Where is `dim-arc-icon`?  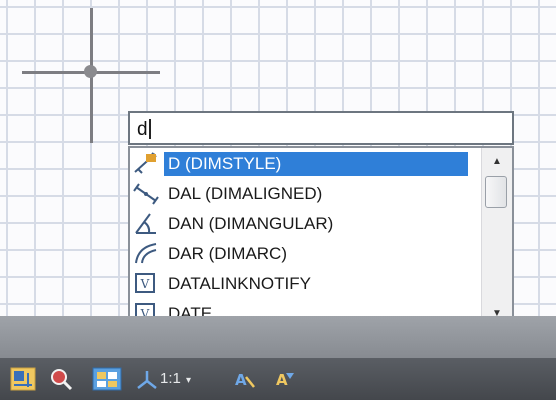 dim-arc-icon is located at coordinates (146, 253).